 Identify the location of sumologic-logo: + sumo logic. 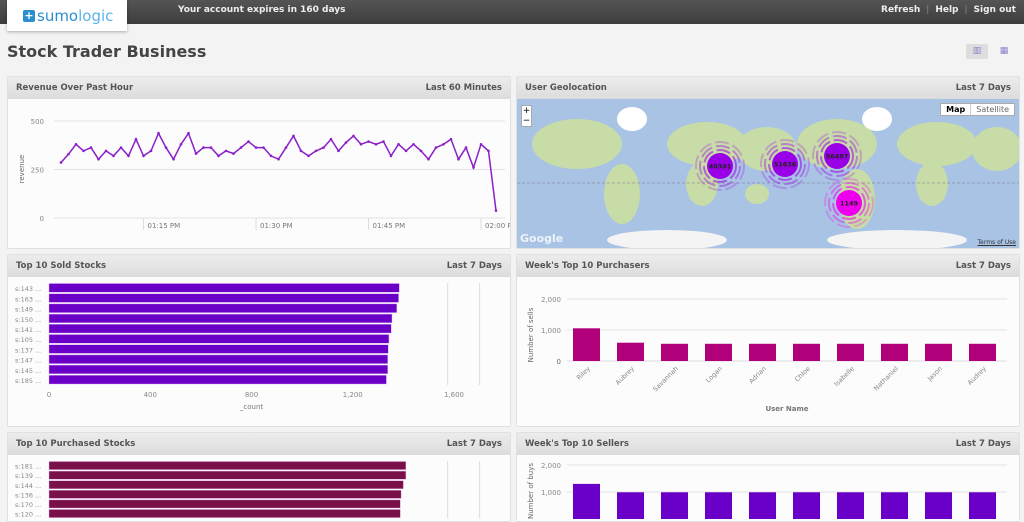
(67, 15).